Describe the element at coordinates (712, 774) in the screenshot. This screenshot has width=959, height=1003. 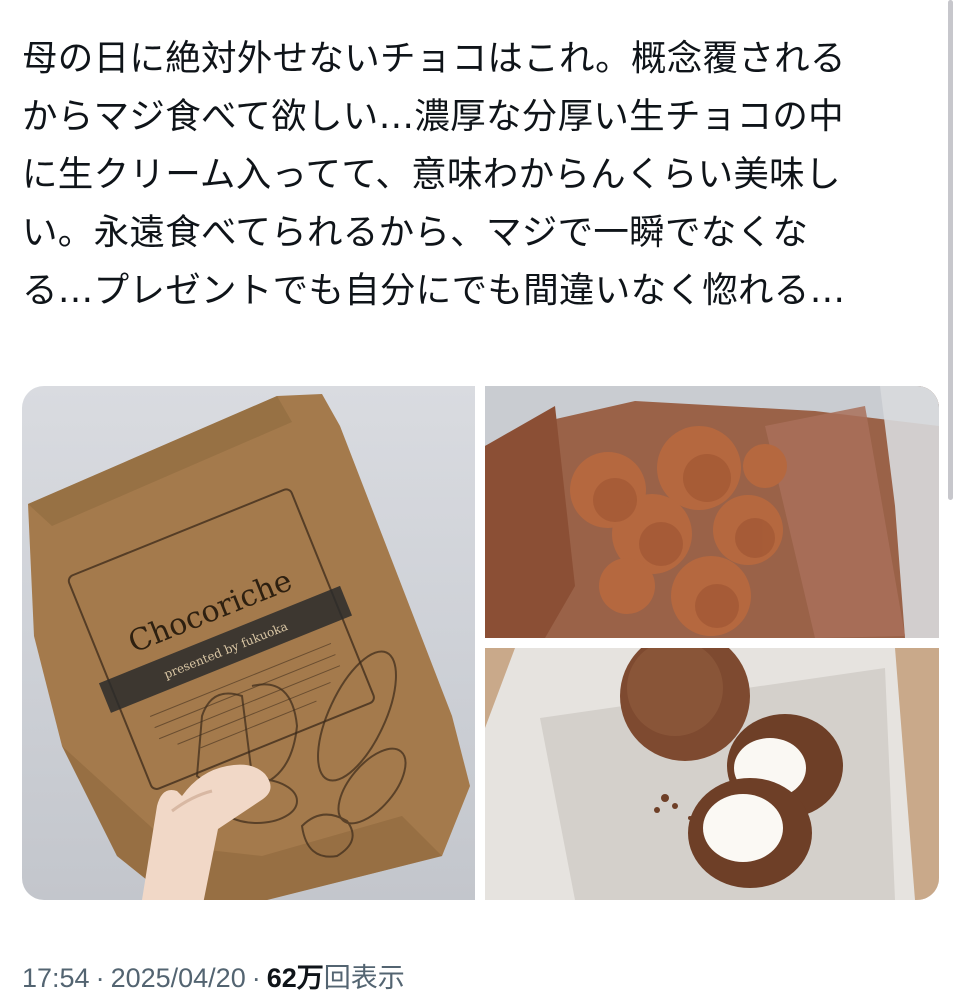
I see `photo-truffle-cut-open` at that location.